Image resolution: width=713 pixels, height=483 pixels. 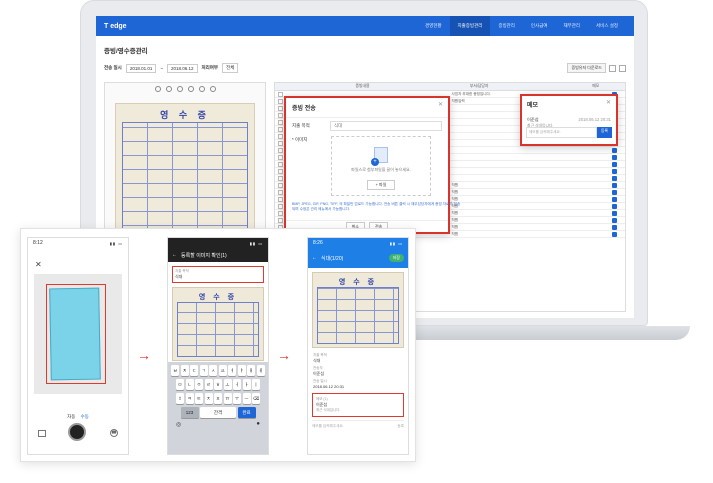 I want to click on keyboard-key: ㅈ, so click(x=184, y=370).